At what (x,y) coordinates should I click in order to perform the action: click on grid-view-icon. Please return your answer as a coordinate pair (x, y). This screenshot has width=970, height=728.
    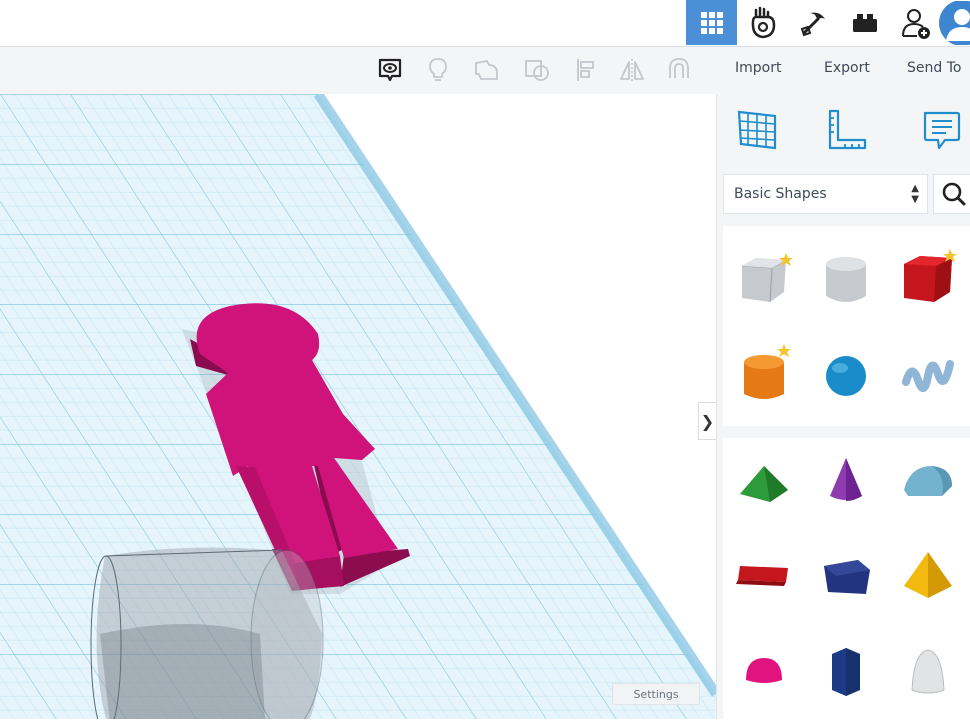
    Looking at the image, I should click on (711, 22).